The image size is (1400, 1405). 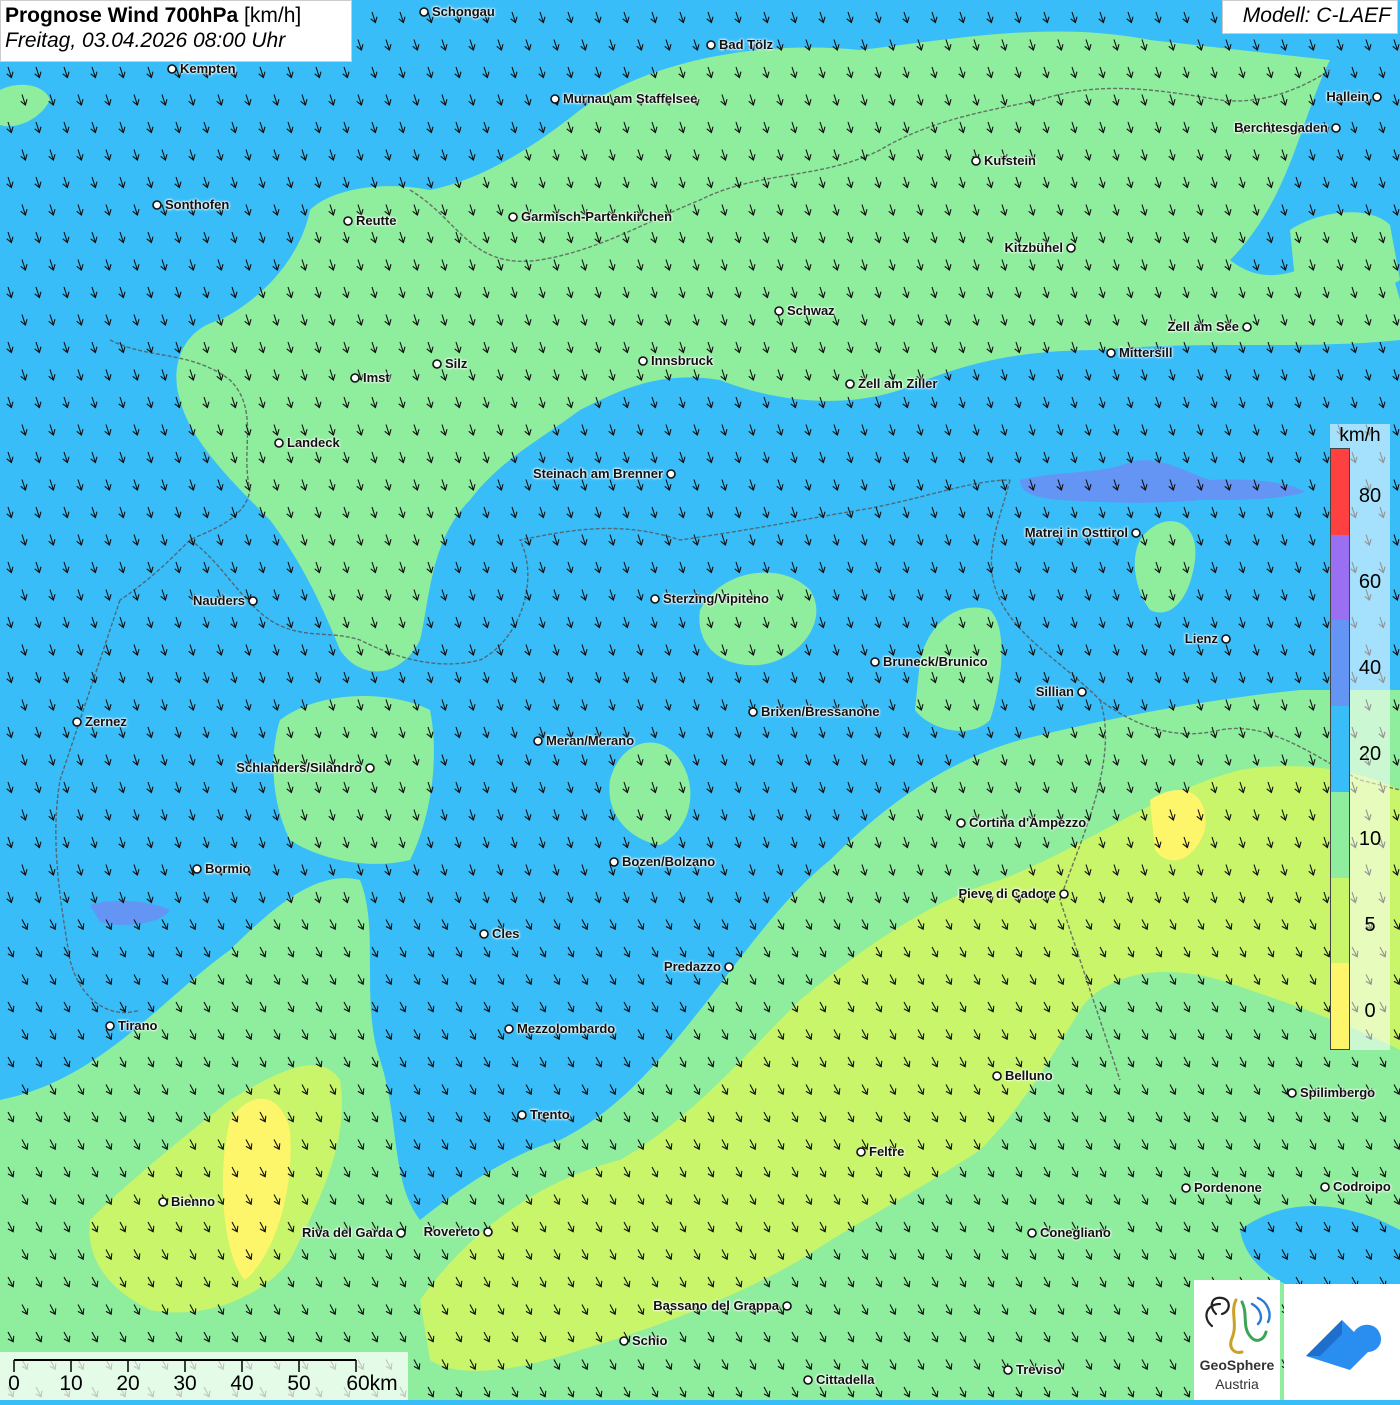 What do you see at coordinates (669, 861) in the screenshot?
I see `city-label: Bozen/Bolzano` at bounding box center [669, 861].